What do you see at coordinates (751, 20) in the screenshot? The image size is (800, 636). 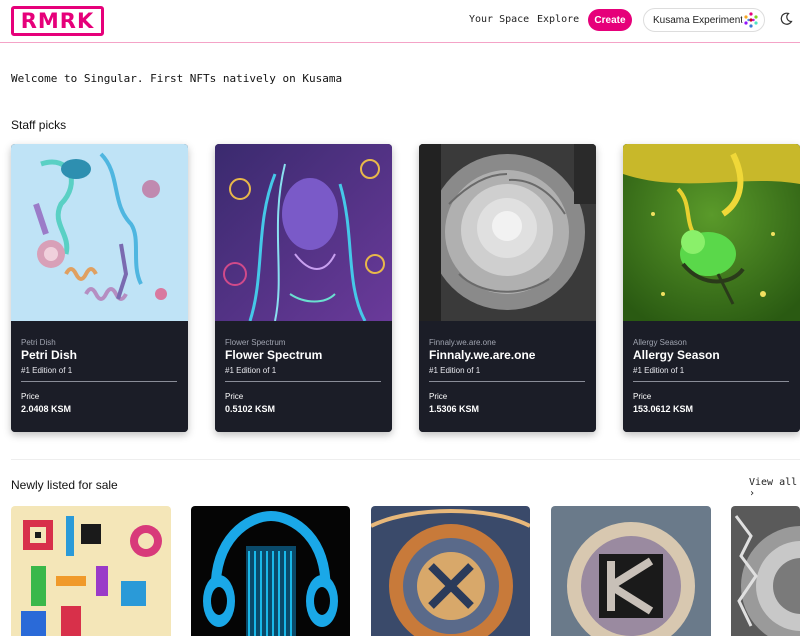 I see `network-avatar-icon` at bounding box center [751, 20].